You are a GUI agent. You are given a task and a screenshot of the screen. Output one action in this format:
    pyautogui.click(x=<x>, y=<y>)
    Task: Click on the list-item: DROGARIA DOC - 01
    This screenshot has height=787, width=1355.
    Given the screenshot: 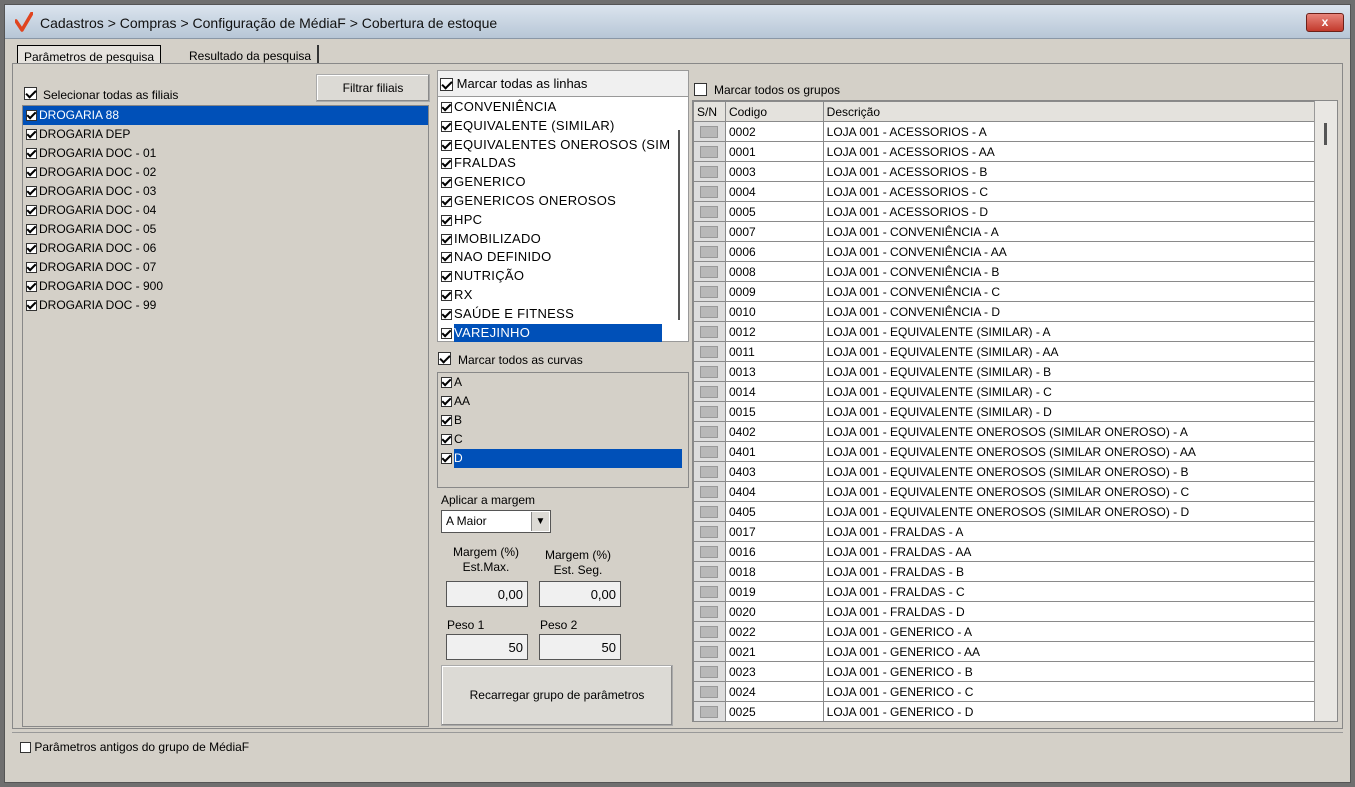 What is the action you would take?
    pyautogui.click(x=225, y=153)
    